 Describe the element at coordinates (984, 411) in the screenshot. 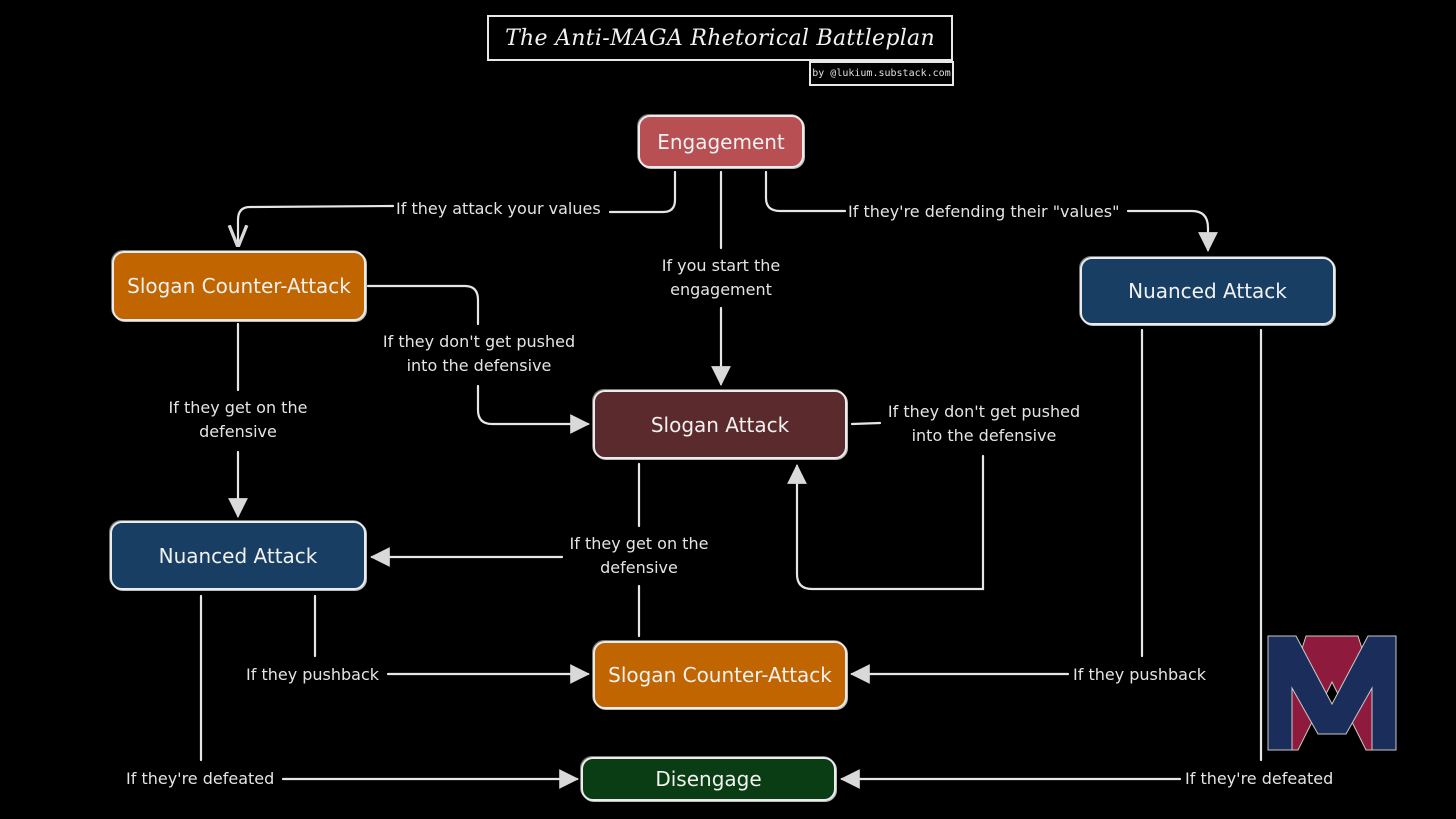

I see `label-not-pushed-right-line1: If they don't get pushed` at that location.